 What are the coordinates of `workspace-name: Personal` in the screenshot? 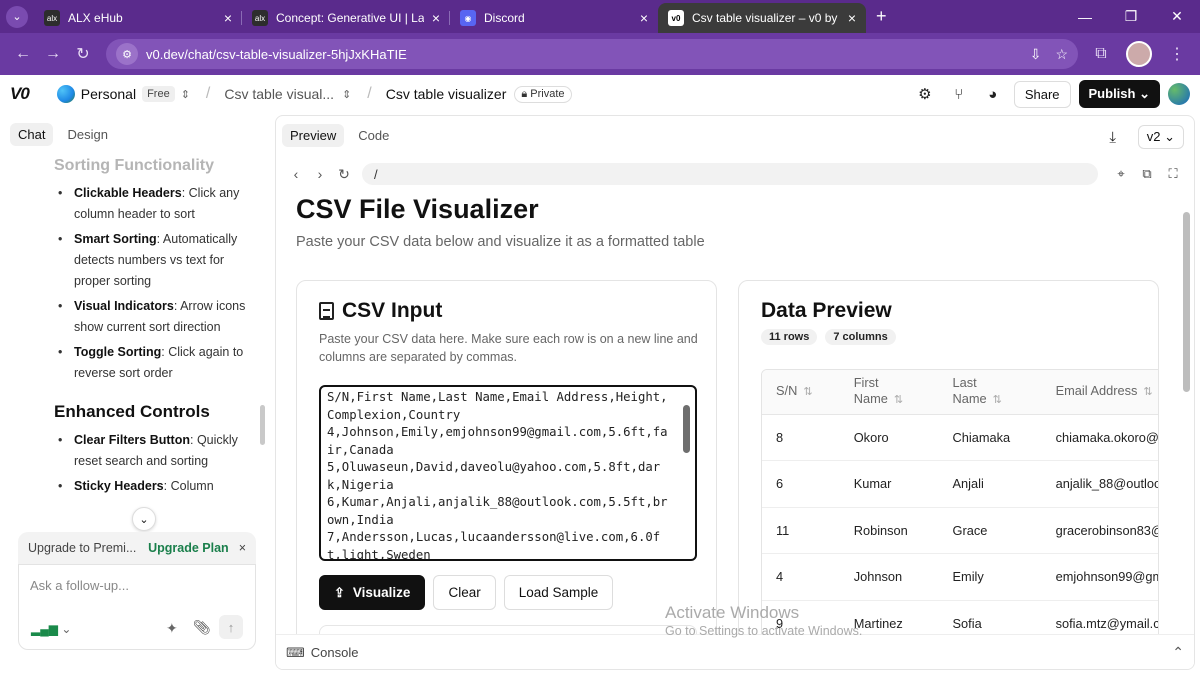 It's located at (108, 94).